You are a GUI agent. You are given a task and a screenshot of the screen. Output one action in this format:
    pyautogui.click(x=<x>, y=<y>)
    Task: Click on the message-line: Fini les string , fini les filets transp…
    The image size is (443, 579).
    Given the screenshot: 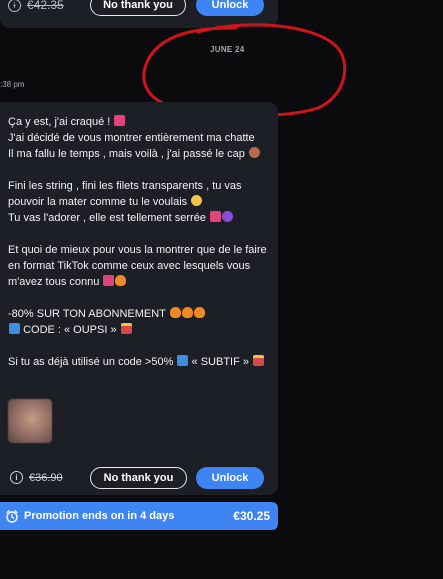 What is the action you would take?
    pyautogui.click(x=125, y=186)
    